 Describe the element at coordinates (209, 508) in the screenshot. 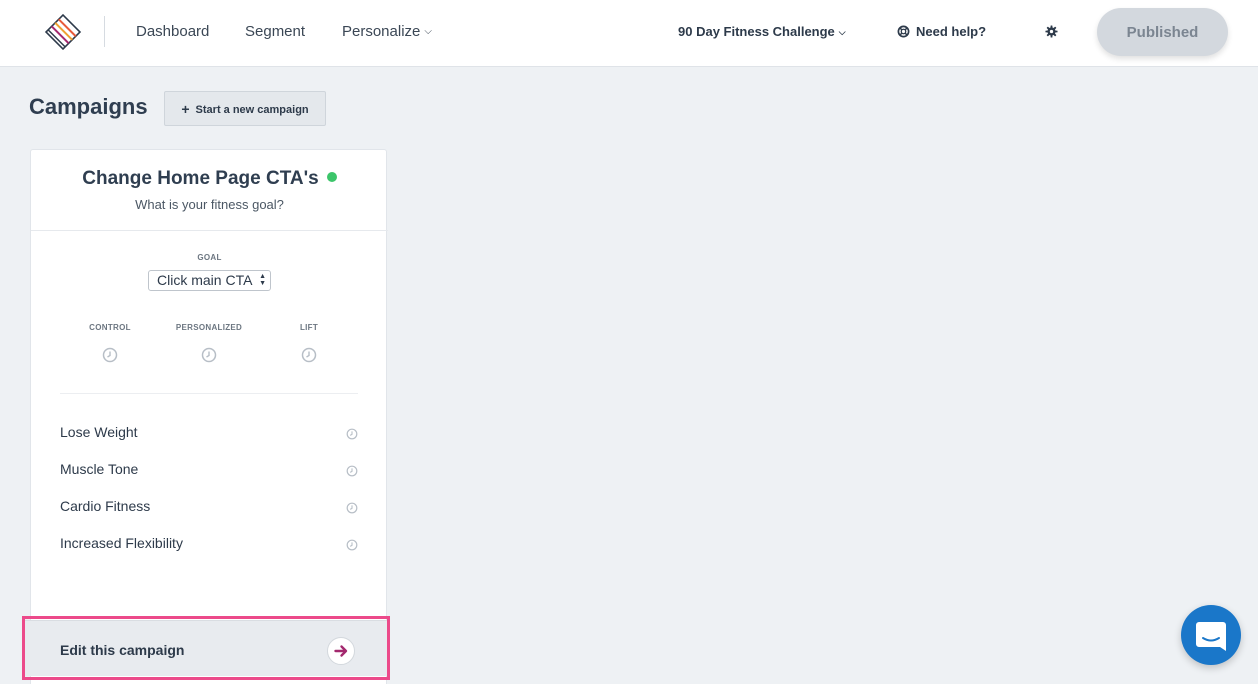

I see `segment-row: Cardio Fitness` at that location.